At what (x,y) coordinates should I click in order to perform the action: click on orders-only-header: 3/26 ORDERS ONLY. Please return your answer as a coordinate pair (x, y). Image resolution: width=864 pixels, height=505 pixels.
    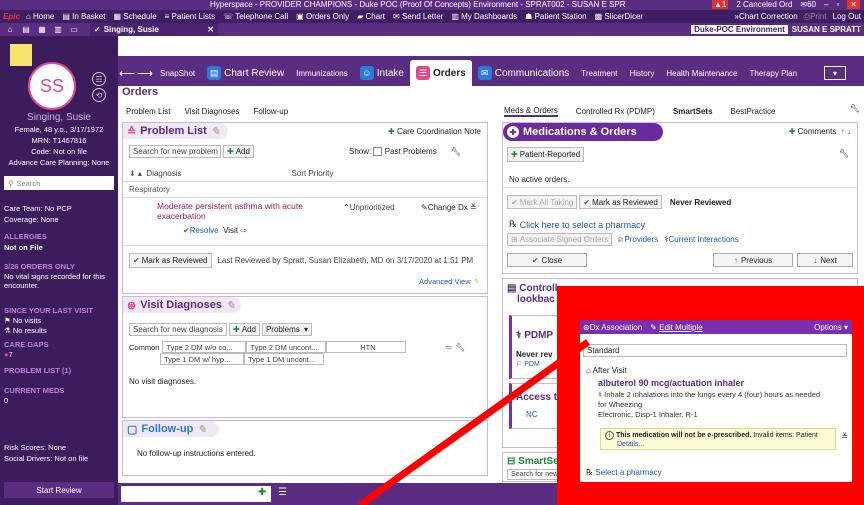
    Looking at the image, I should click on (60, 266).